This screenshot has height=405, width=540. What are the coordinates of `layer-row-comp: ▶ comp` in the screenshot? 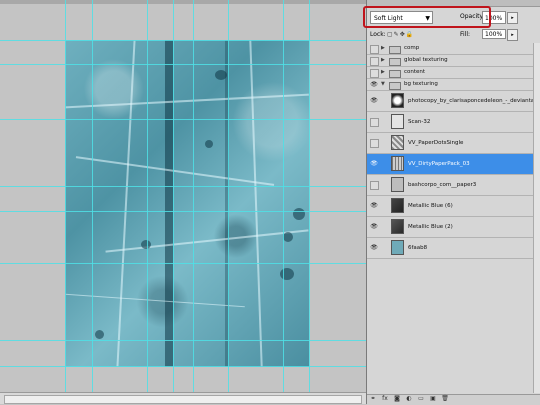 It's located at (453, 49).